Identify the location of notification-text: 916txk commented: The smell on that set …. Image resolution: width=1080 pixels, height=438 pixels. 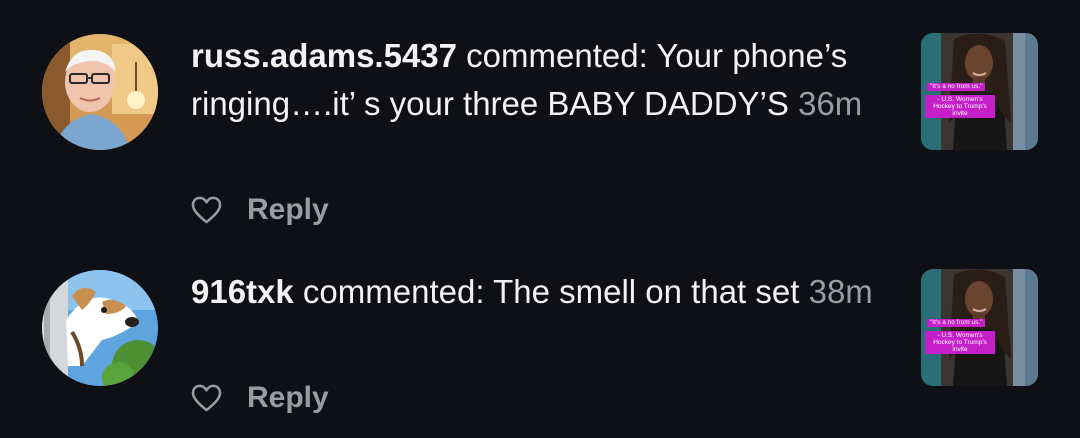
(536, 292).